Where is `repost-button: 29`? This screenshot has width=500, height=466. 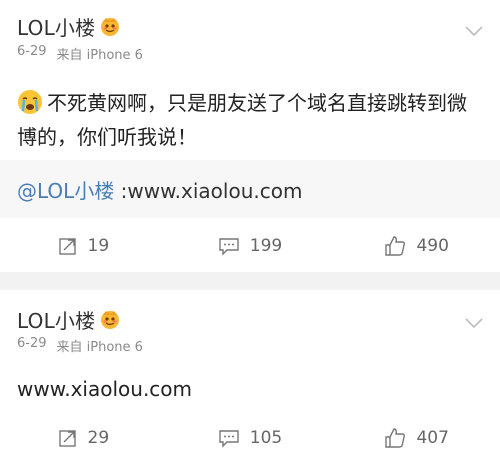
repost-button: 29 is located at coordinates (83, 438).